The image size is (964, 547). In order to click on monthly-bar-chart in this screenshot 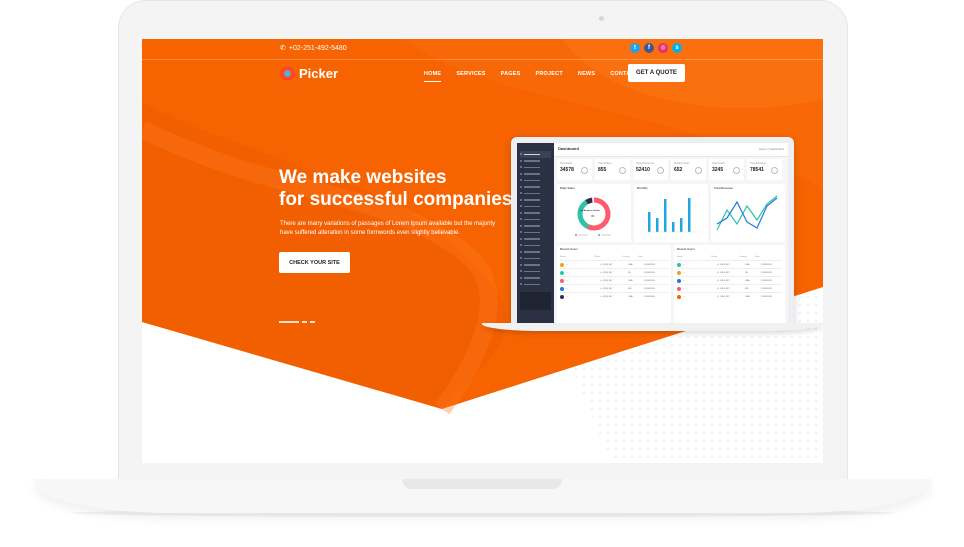, I will do `click(672, 215)`.